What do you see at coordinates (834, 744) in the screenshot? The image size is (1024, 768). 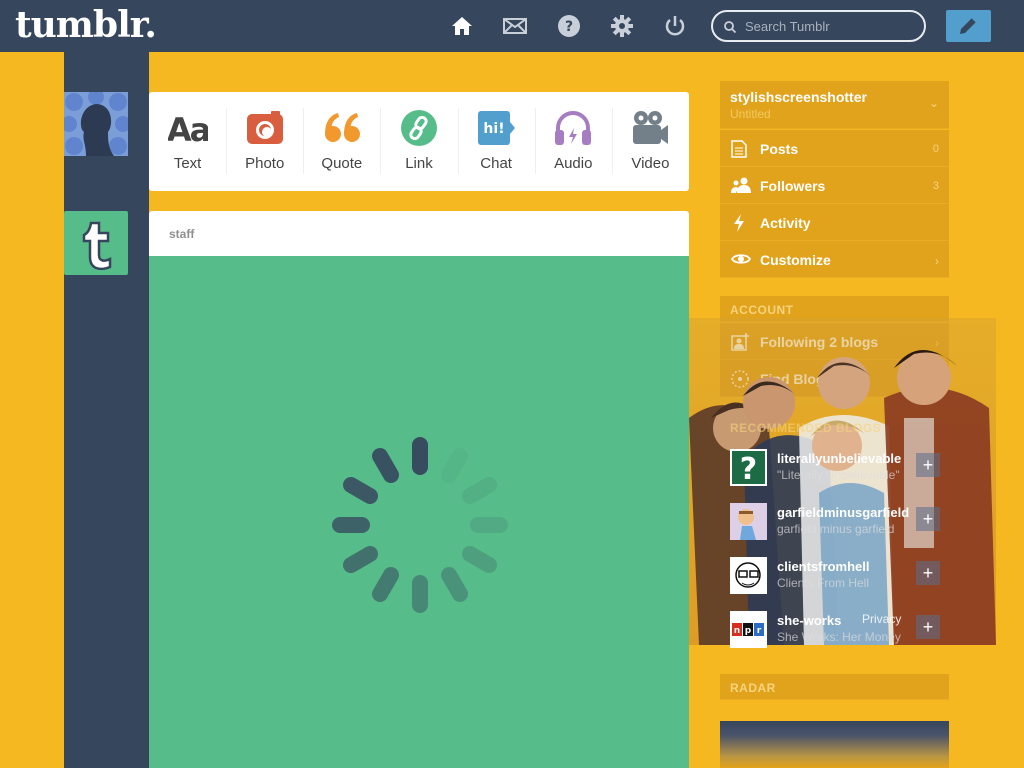 I see `radar-image` at bounding box center [834, 744].